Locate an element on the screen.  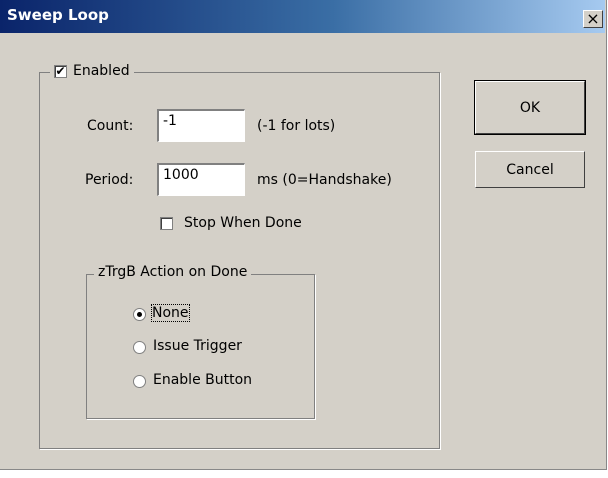
cancel-button: Cancel is located at coordinates (530, 169).